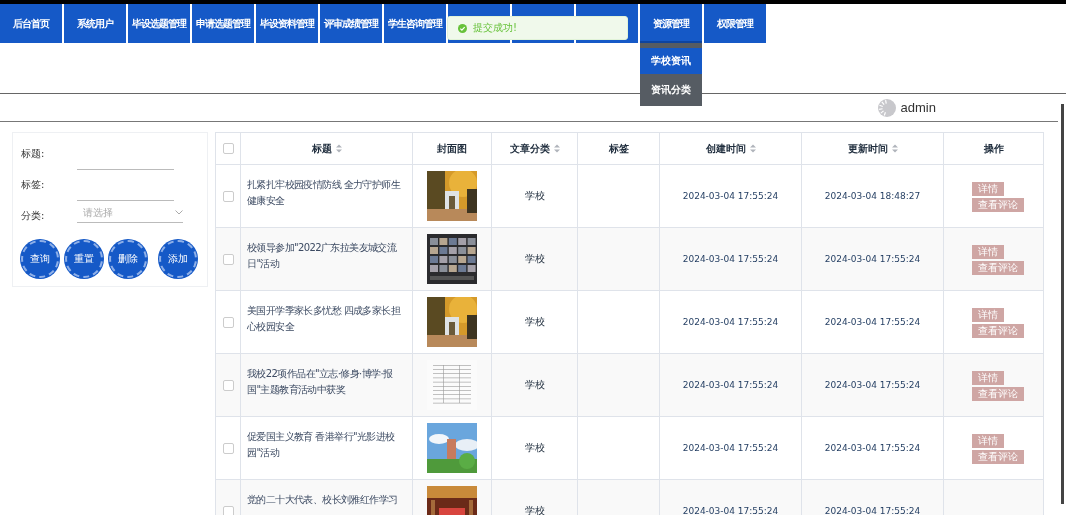 This screenshot has width=1066, height=515. I want to click on column-header: 标题, so click(326, 148).